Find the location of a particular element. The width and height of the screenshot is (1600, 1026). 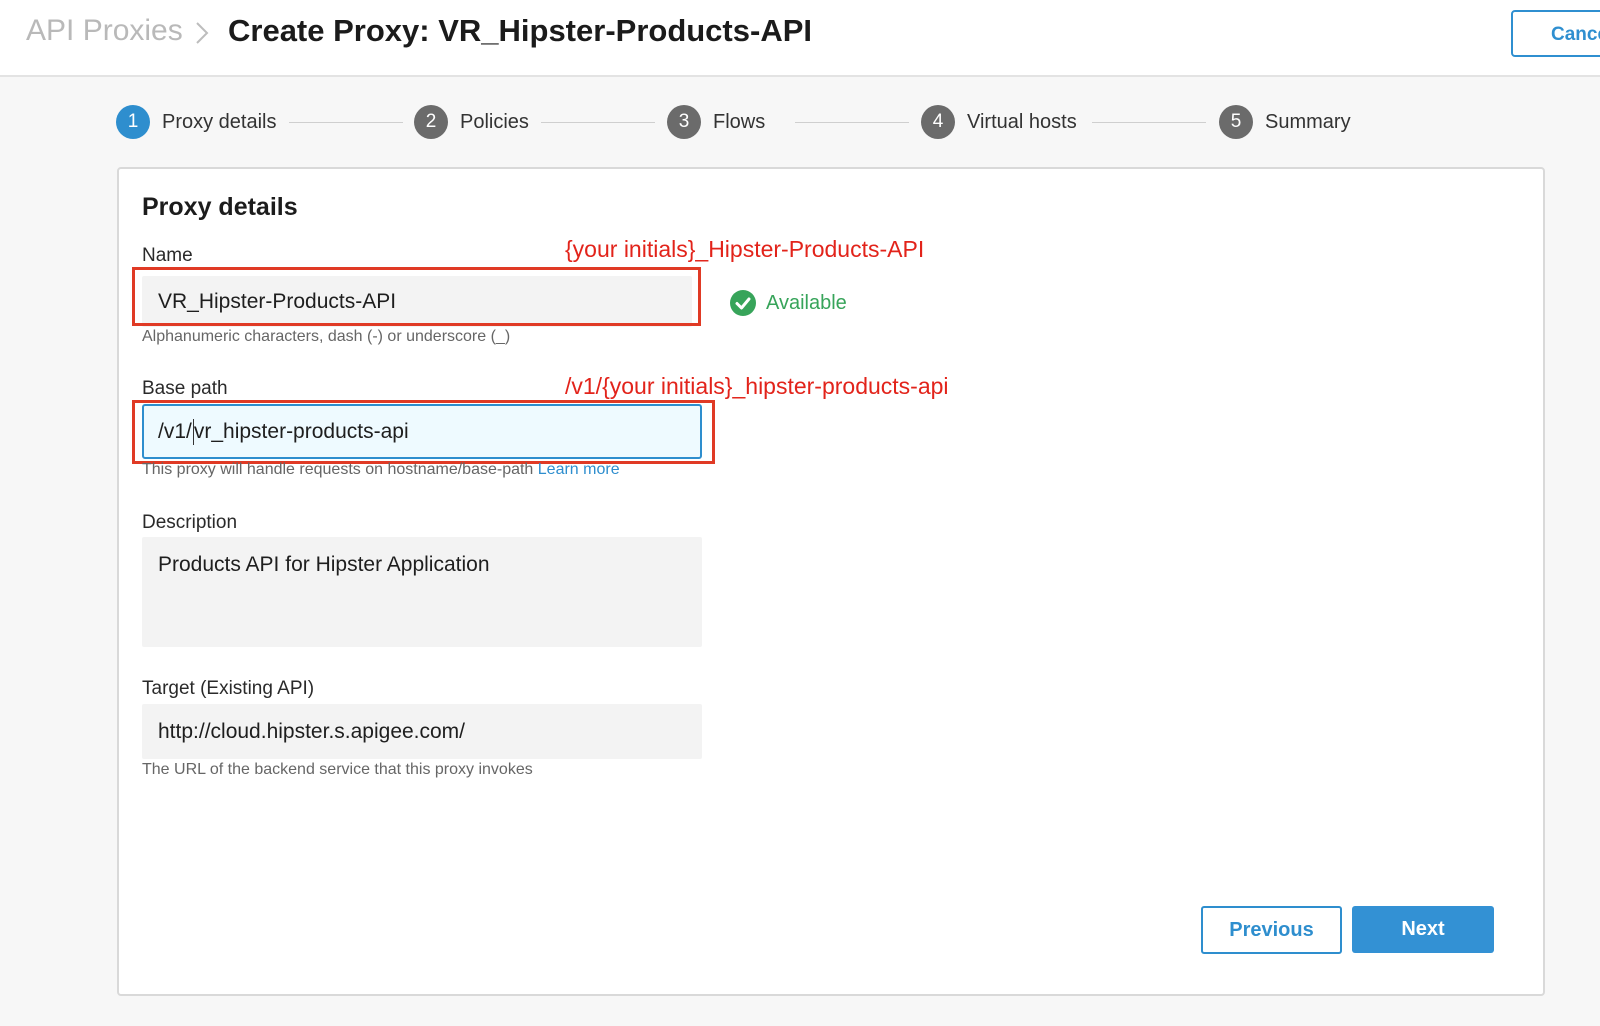

step-label: Proxy details is located at coordinates (219, 121).